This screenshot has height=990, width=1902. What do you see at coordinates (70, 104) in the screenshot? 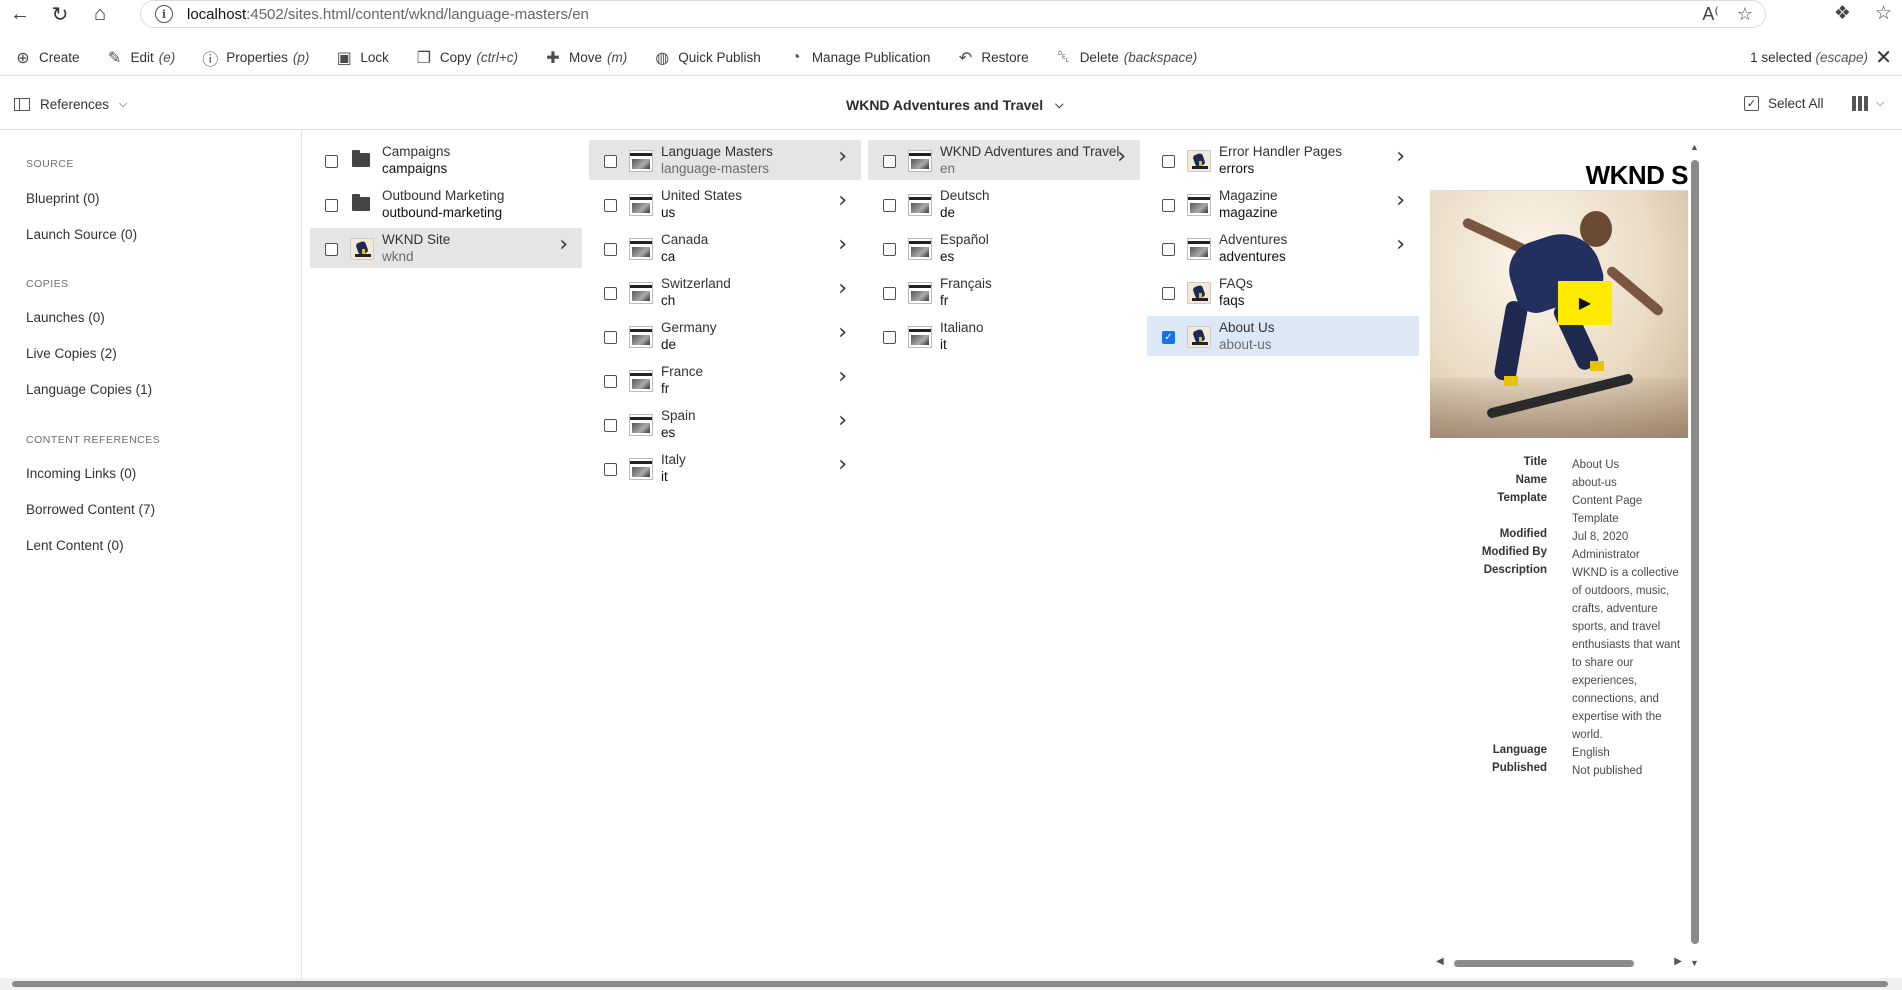
I see `references-button: References ⌵` at bounding box center [70, 104].